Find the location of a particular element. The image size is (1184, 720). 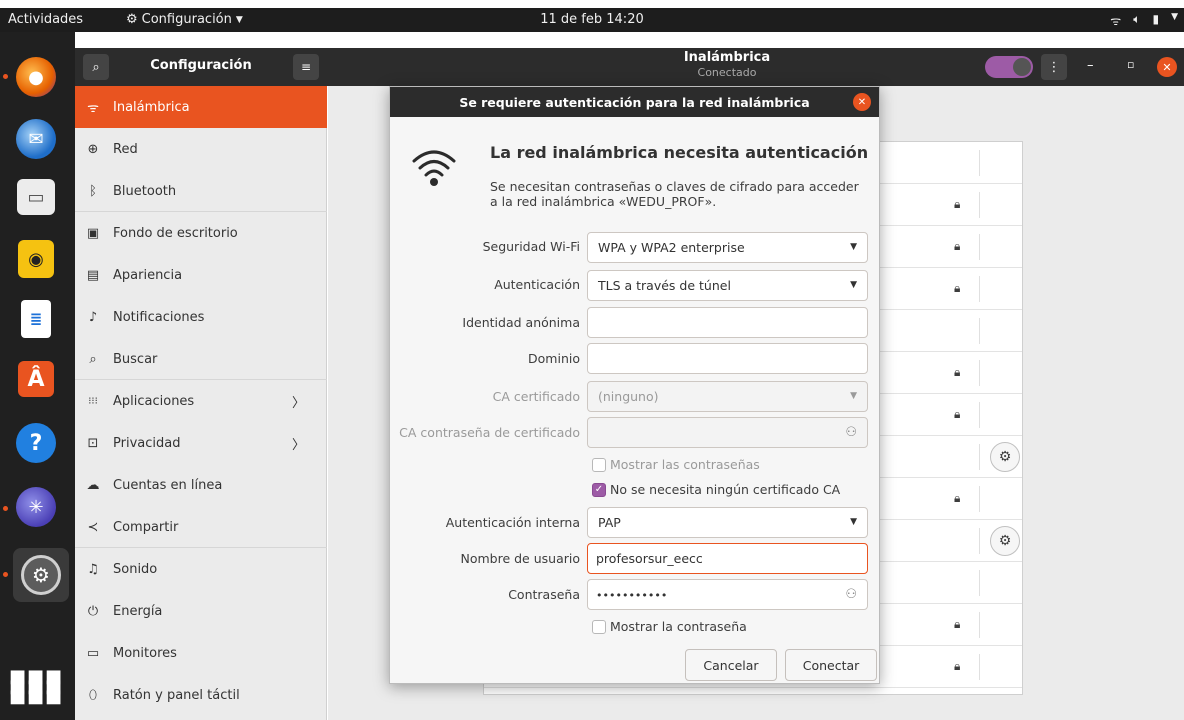

sidebar-item-privacy: ⊡ Privacidad 〉 is located at coordinates (201, 443).